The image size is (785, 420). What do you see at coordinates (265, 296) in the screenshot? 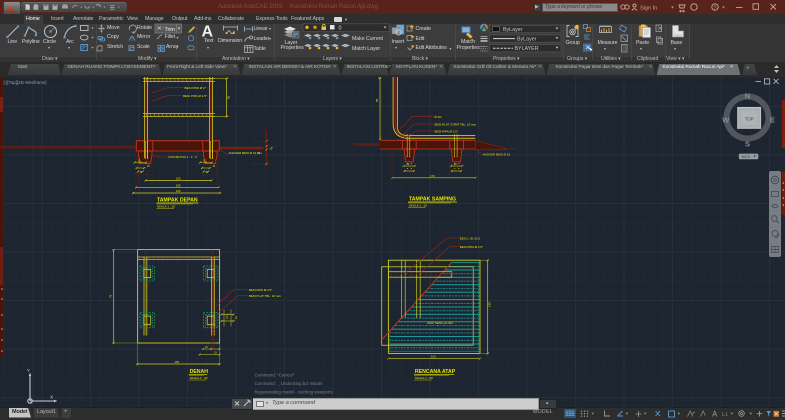
I see `svg-text: BESI PLAT TBL. 10 mm` at bounding box center [265, 296].